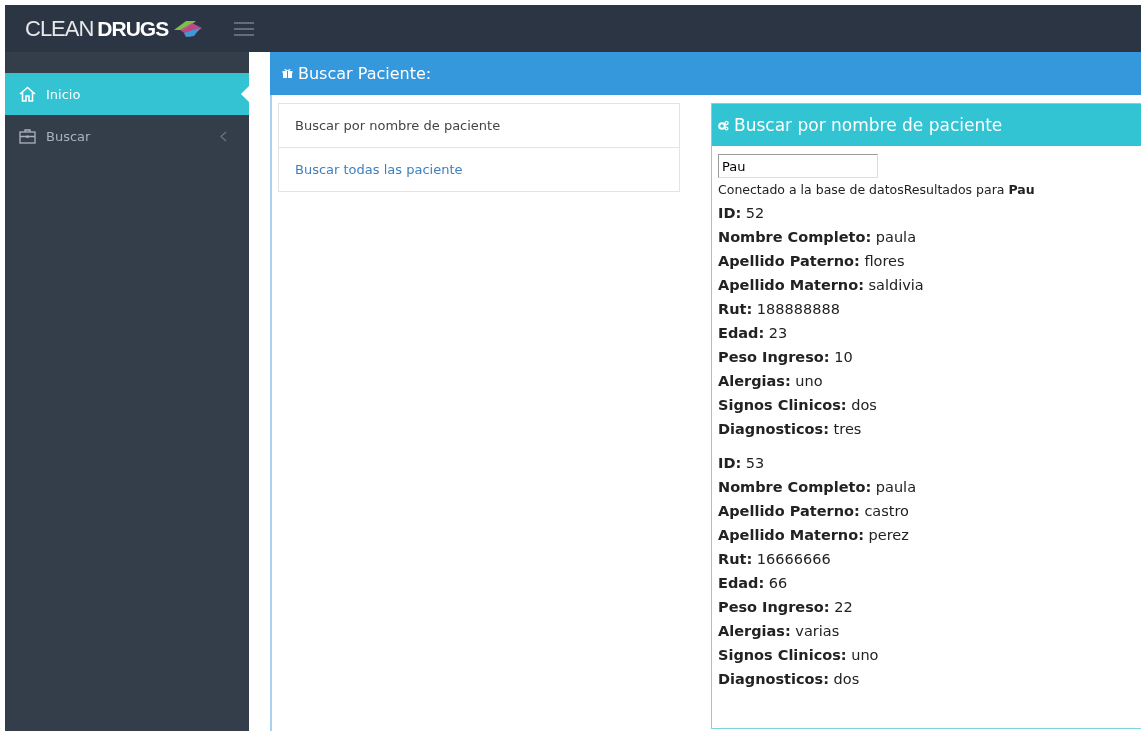 Image resolution: width=1141 pixels, height=731 pixels. Describe the element at coordinates (244, 28) in the screenshot. I see `menu-icon` at that location.